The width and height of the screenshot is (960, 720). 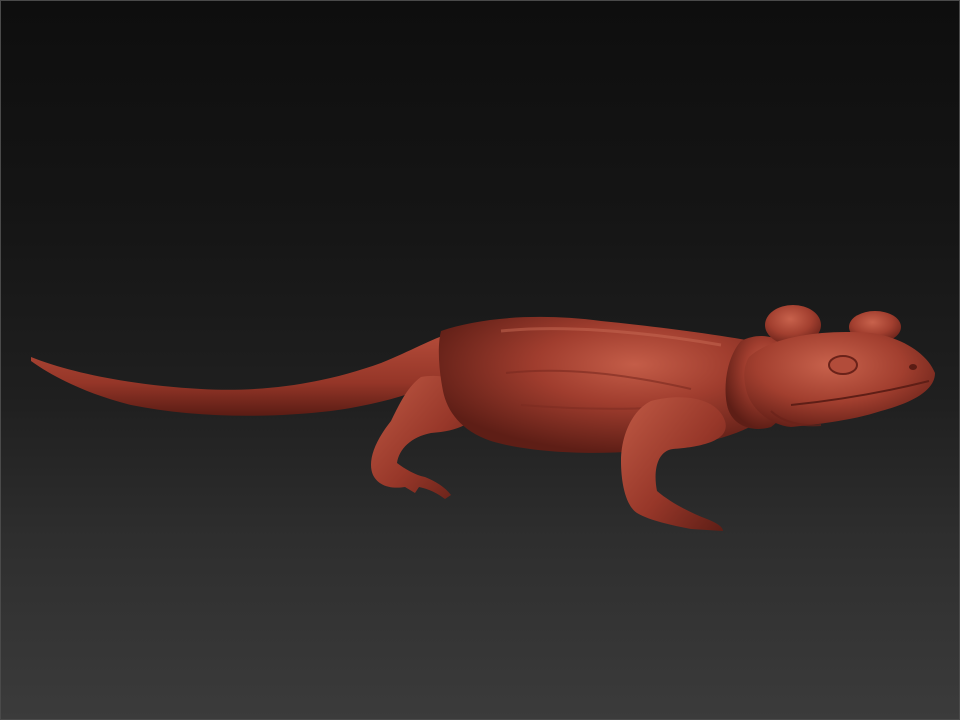 What do you see at coordinates (673, 464) in the screenshot?
I see `lizard-front-leg` at bounding box center [673, 464].